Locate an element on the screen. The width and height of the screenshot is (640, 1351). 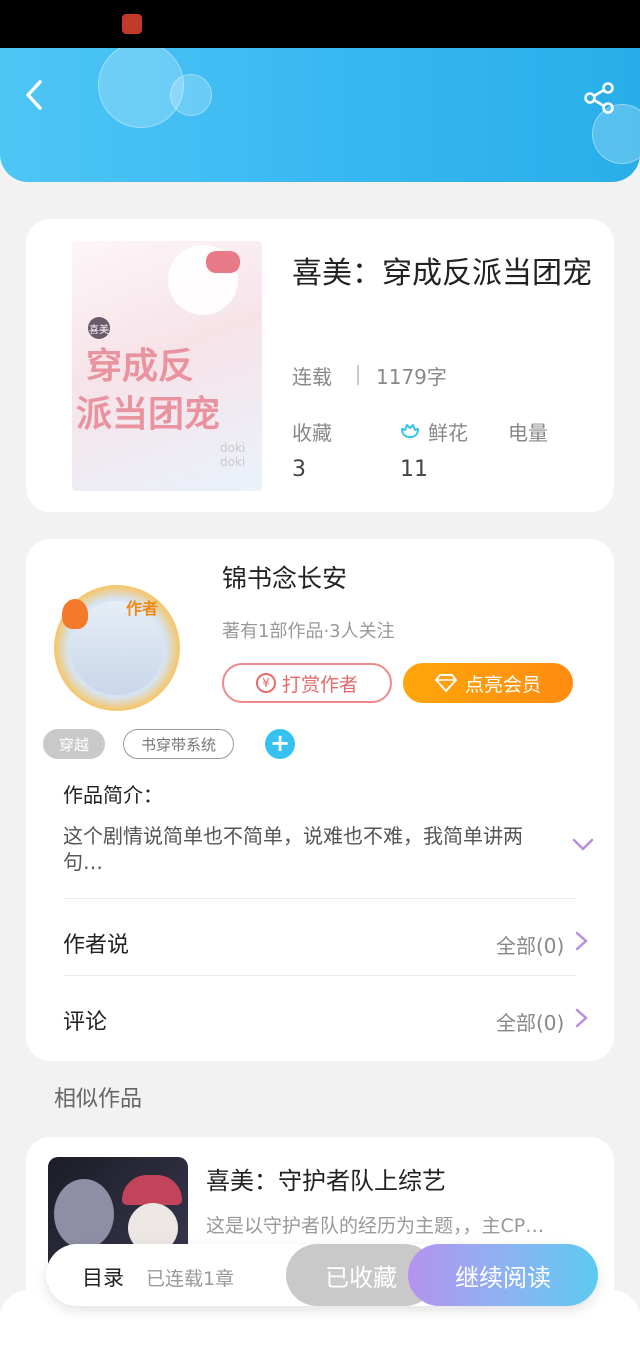
back-button is located at coordinates (35, 95).